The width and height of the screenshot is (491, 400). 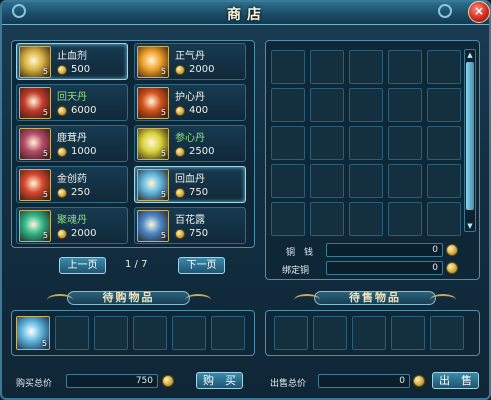 What do you see at coordinates (84, 233) in the screenshot?
I see `item-price: 2000` at bounding box center [84, 233].